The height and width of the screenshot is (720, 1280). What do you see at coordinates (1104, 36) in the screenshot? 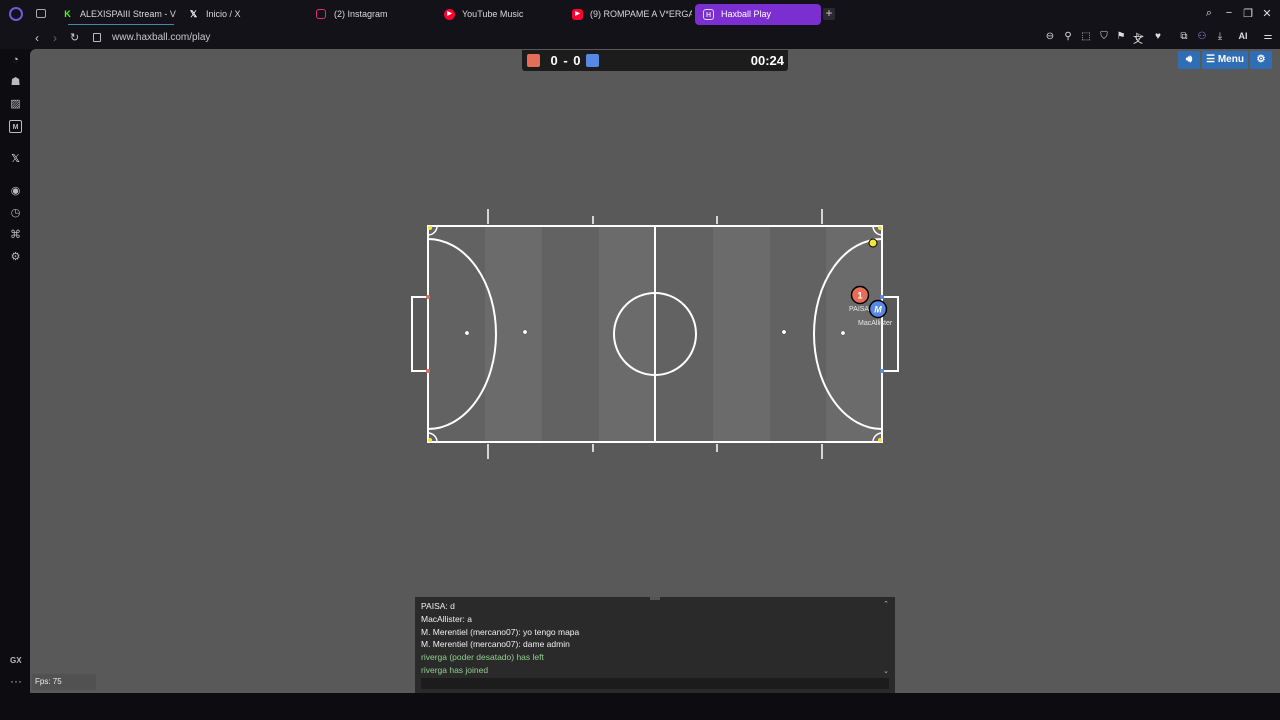
I see `adblock-shield-icon: ⛉` at bounding box center [1104, 36].